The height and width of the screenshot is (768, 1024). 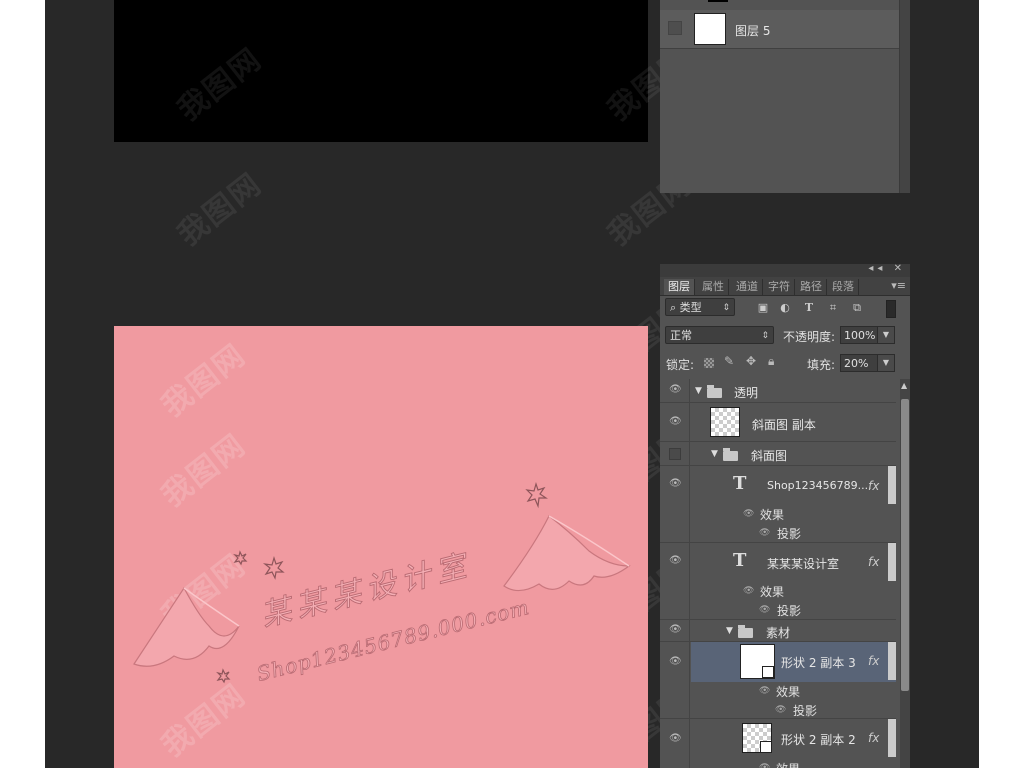 I want to click on layer-text-studio: 👁︎ T 某某某设计室 fx 👁︎ 效果 👁︎ 投影, so click(x=778, y=581).